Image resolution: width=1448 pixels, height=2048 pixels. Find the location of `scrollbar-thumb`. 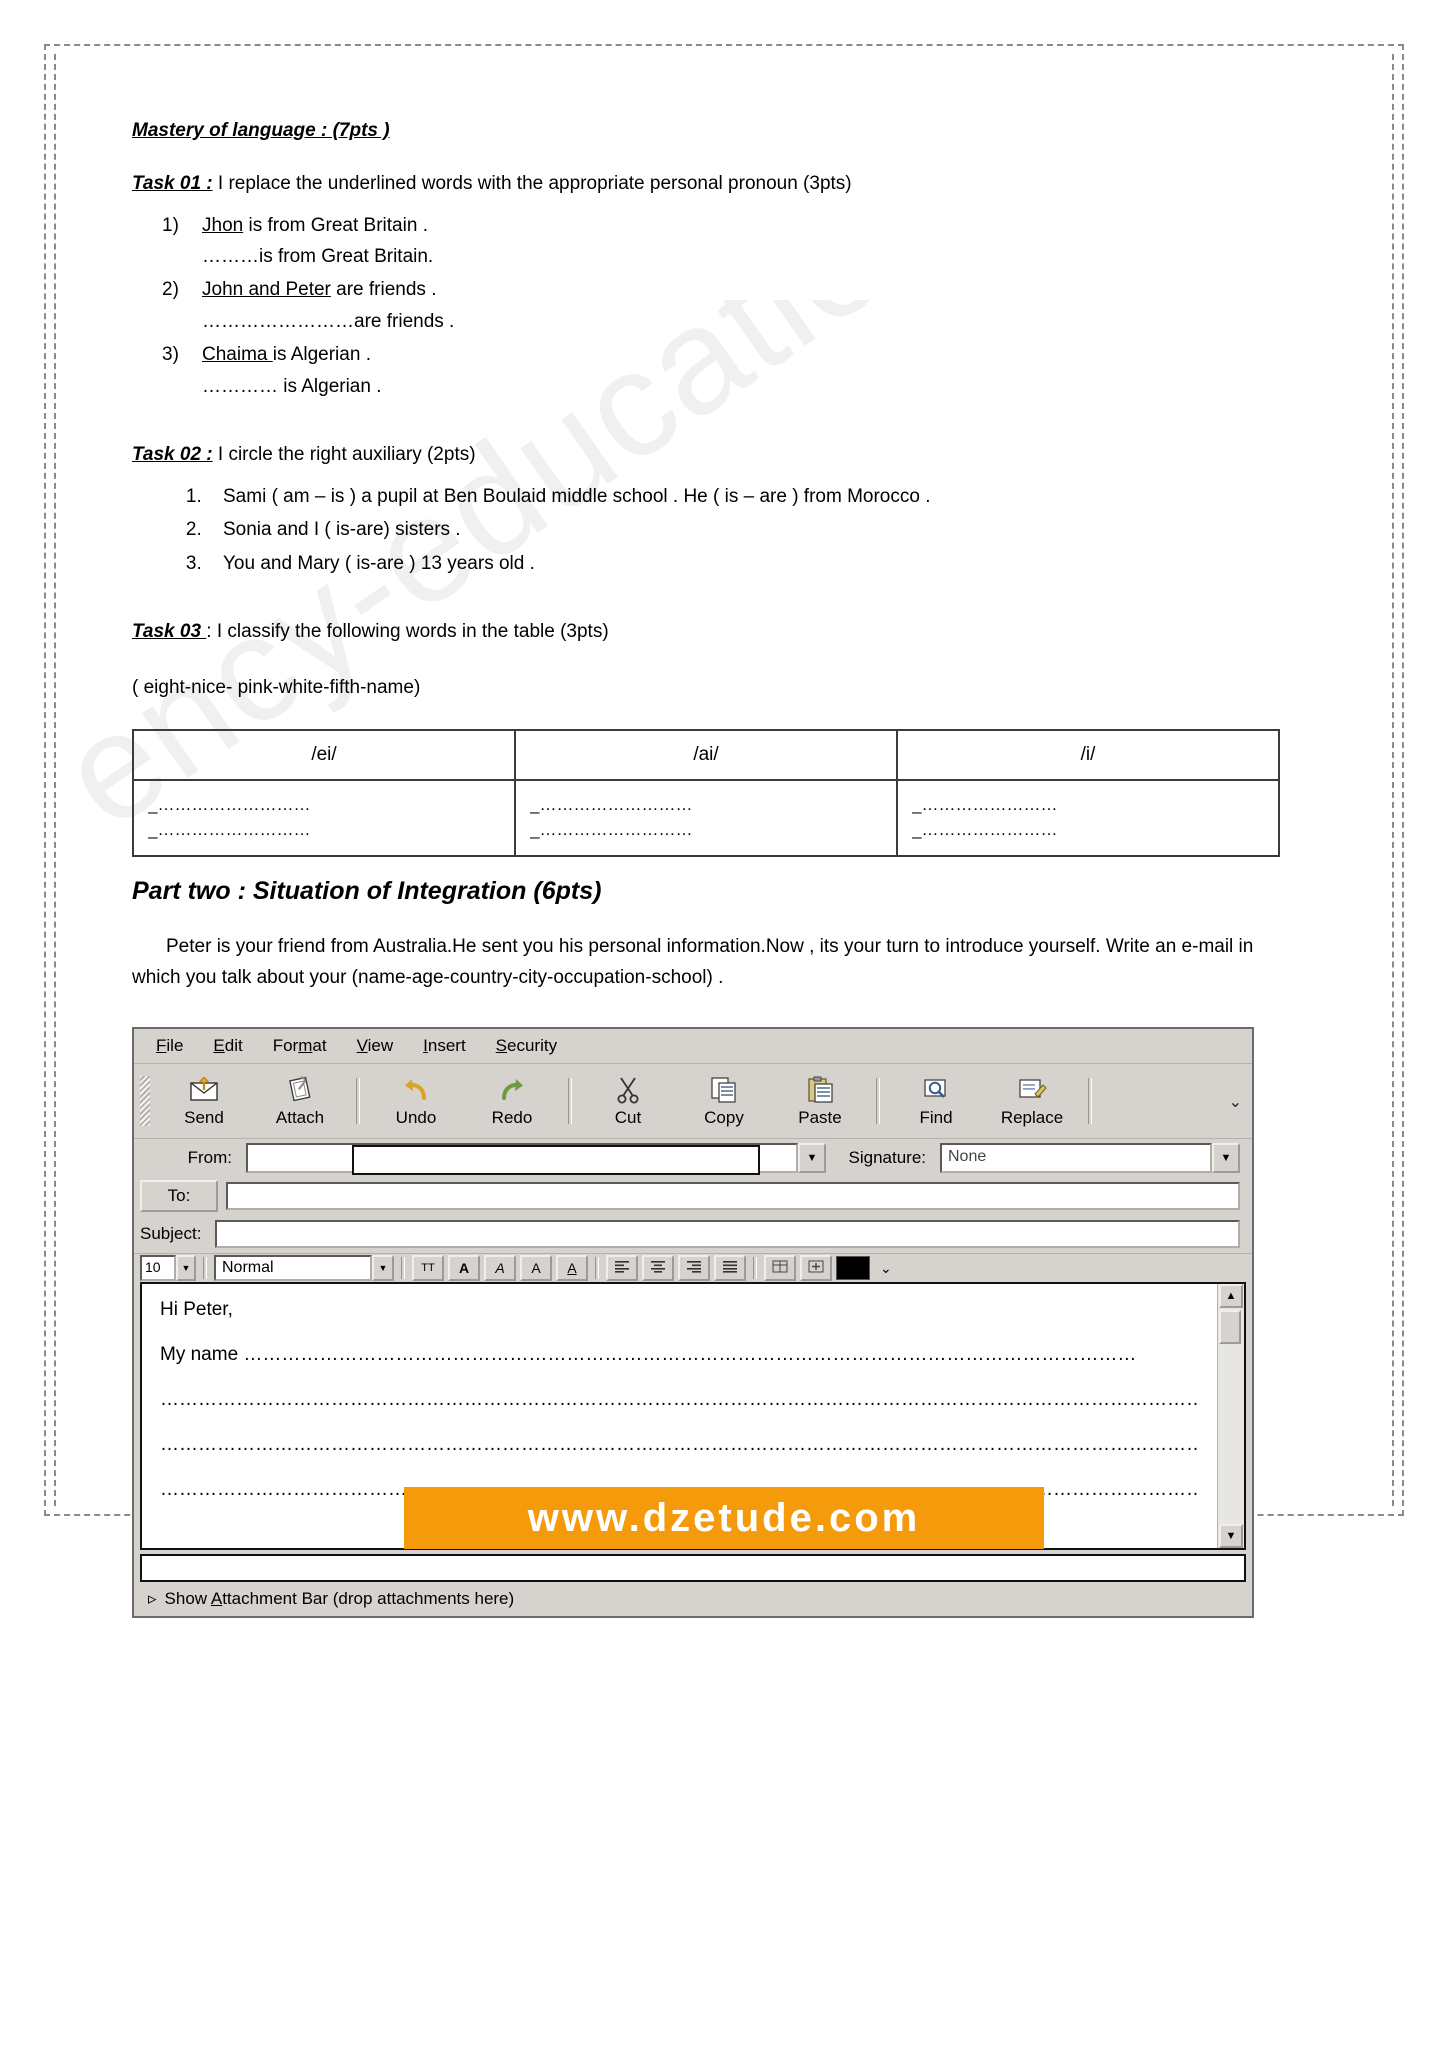

scrollbar-thumb is located at coordinates (1230, 1327).